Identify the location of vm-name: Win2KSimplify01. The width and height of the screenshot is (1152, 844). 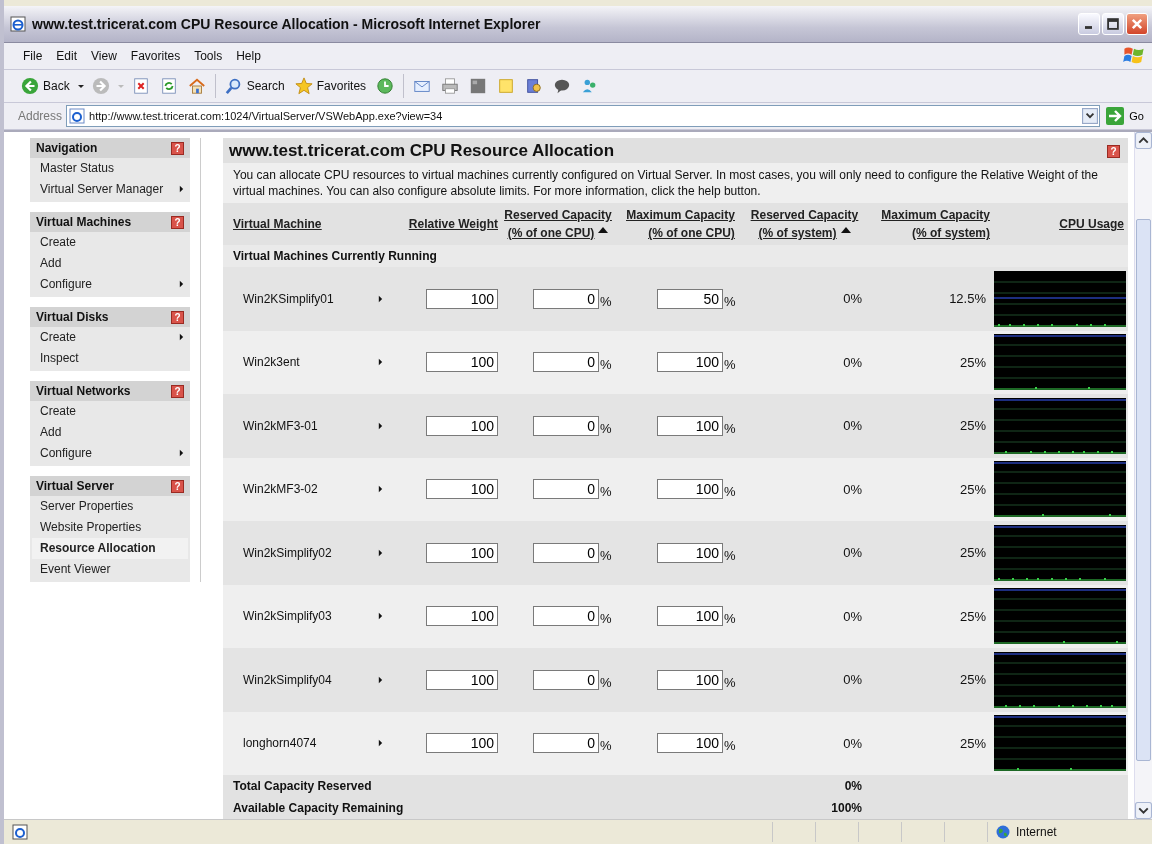
(288, 298).